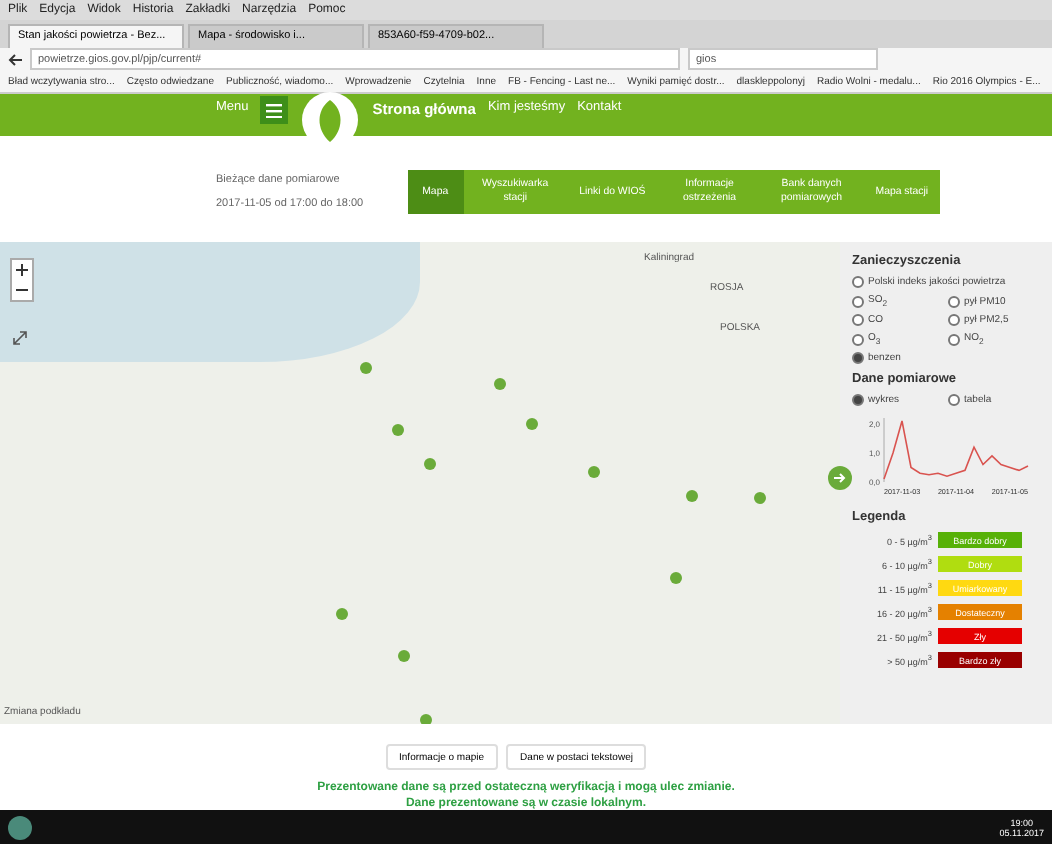 This screenshot has width=1052, height=844. I want to click on minus-icon, so click(22, 290).